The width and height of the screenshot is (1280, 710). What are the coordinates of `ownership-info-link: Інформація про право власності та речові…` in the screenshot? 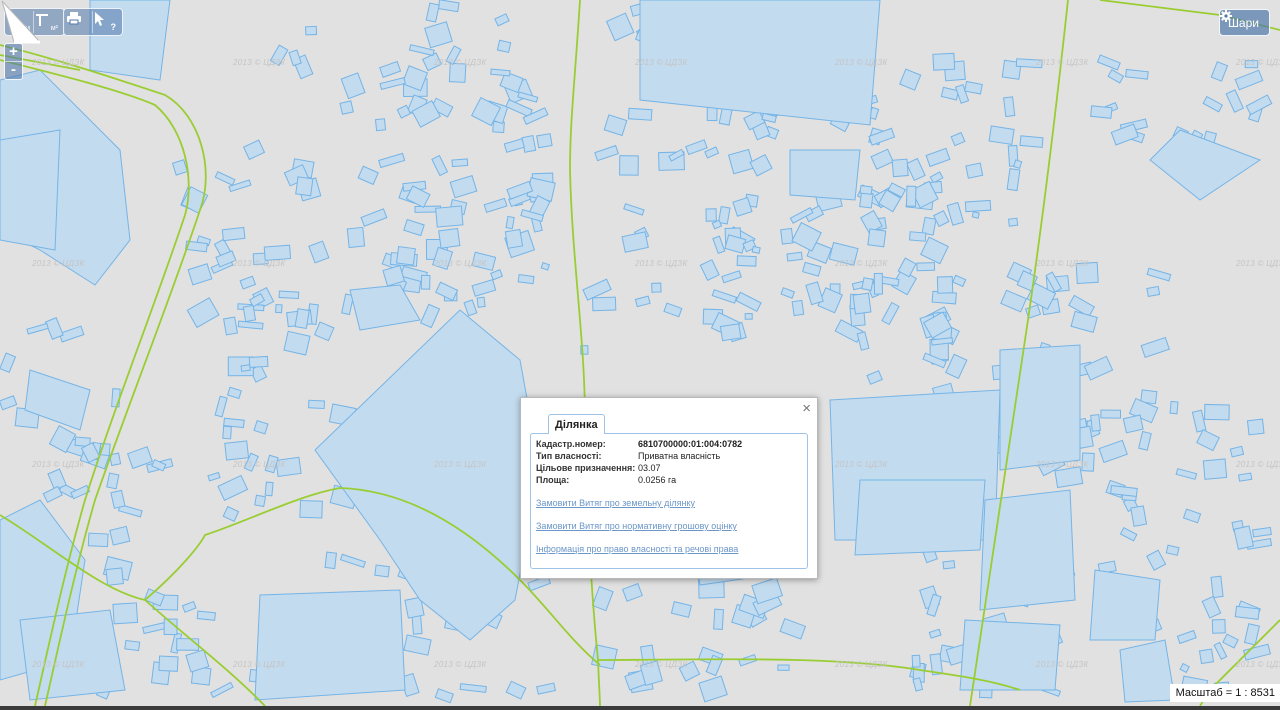 It's located at (637, 549).